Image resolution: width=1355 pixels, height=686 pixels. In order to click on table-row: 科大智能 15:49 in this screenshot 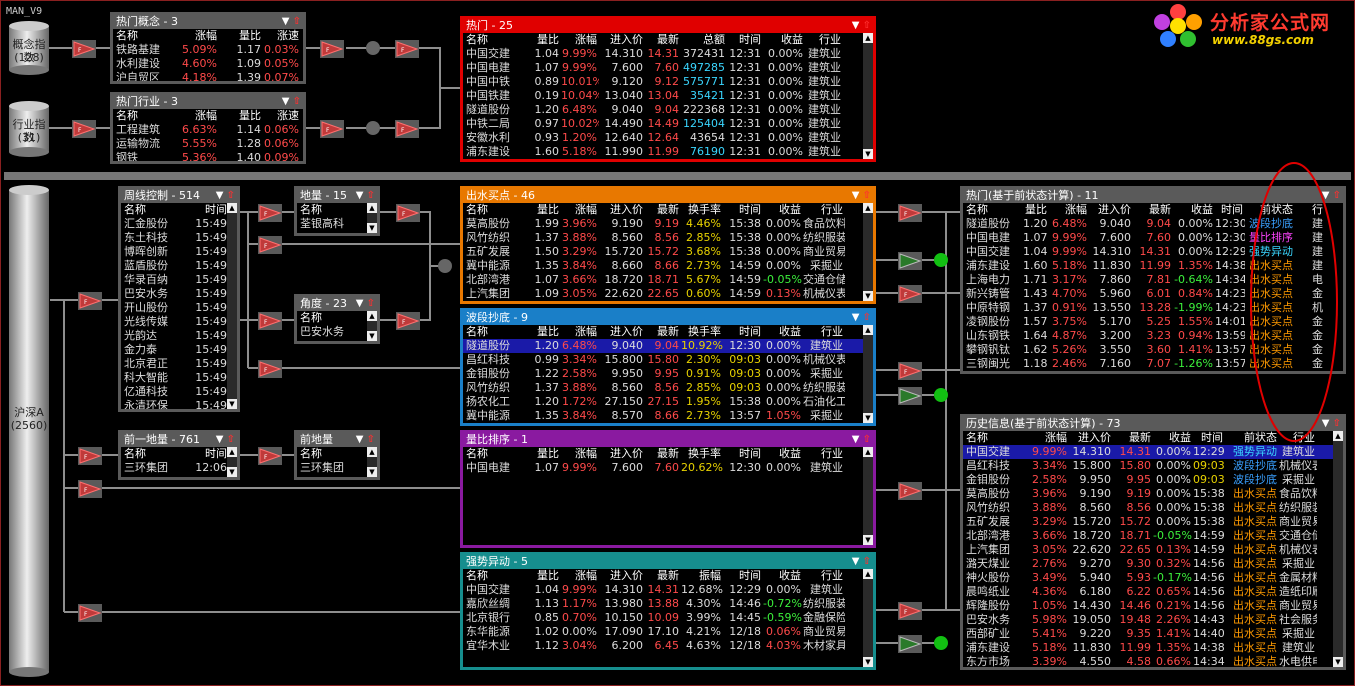, I will do `click(179, 378)`.